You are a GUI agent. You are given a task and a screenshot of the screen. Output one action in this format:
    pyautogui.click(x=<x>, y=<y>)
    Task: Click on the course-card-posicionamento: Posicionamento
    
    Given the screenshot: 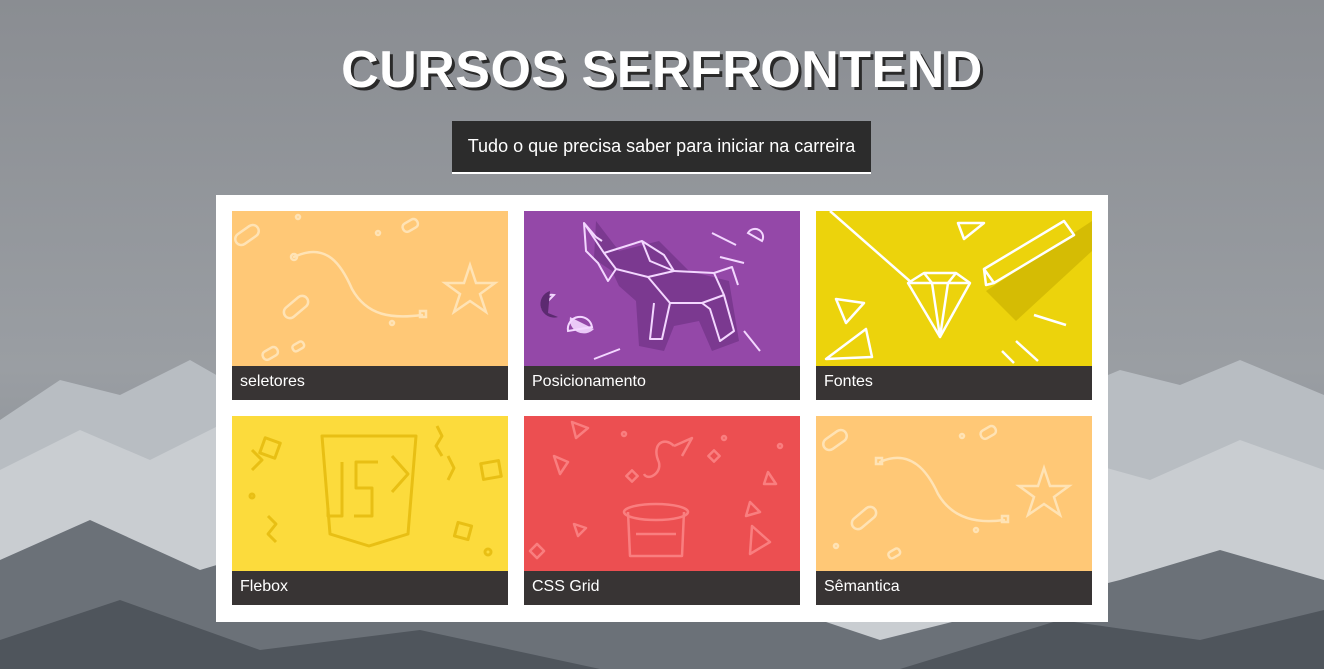 What is the action you would take?
    pyautogui.click(x=662, y=305)
    